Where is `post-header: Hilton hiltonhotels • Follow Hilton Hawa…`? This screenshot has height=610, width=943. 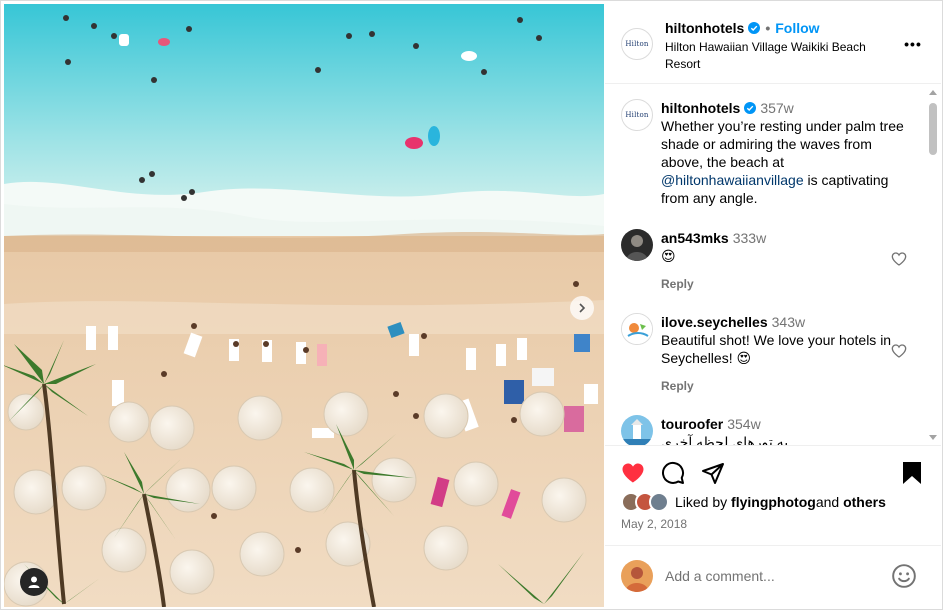 post-header: Hilton hiltonhotels • Follow Hilton Hawa… is located at coordinates (773, 44).